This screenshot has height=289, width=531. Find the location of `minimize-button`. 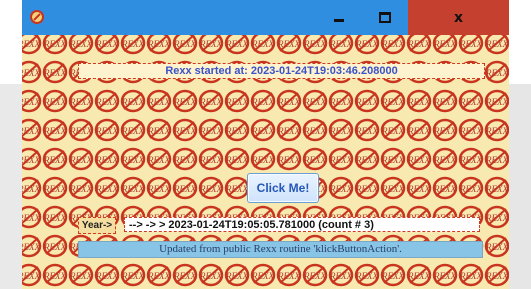

minimize-button is located at coordinates (339, 17).